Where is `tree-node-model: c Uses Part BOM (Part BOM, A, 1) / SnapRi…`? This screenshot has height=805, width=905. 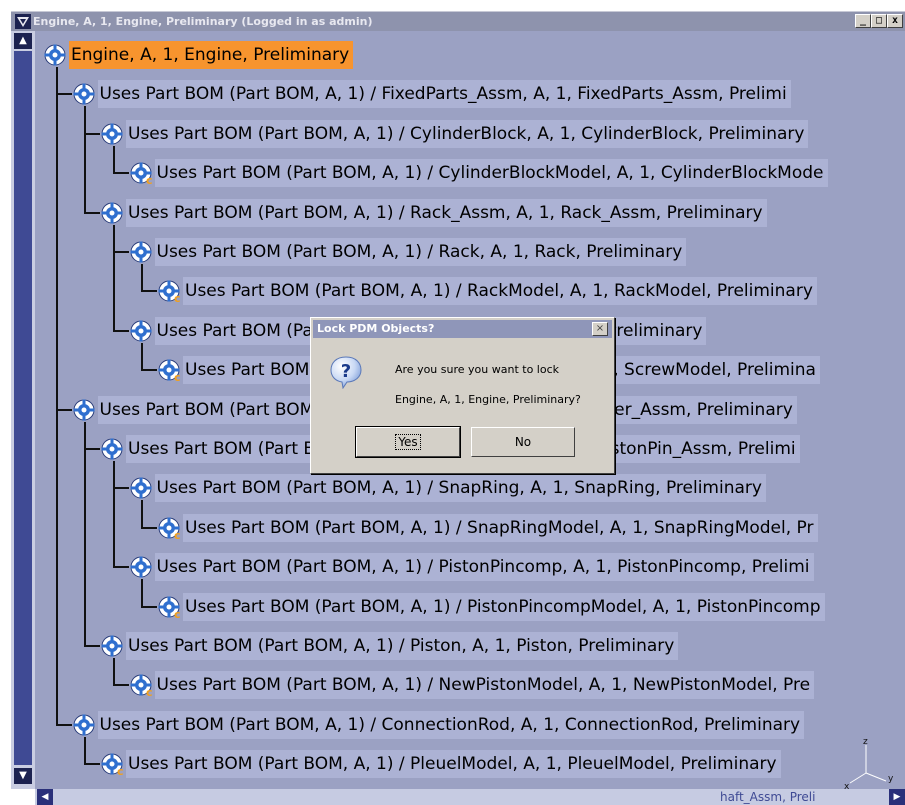 tree-node-model: c Uses Part BOM (Part BOM, A, 1) / SnapRi… is located at coordinates (470, 528).